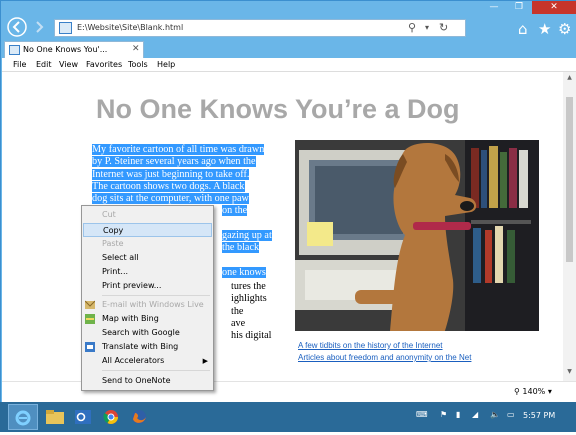  I want to click on menu-view: View, so click(68, 64).